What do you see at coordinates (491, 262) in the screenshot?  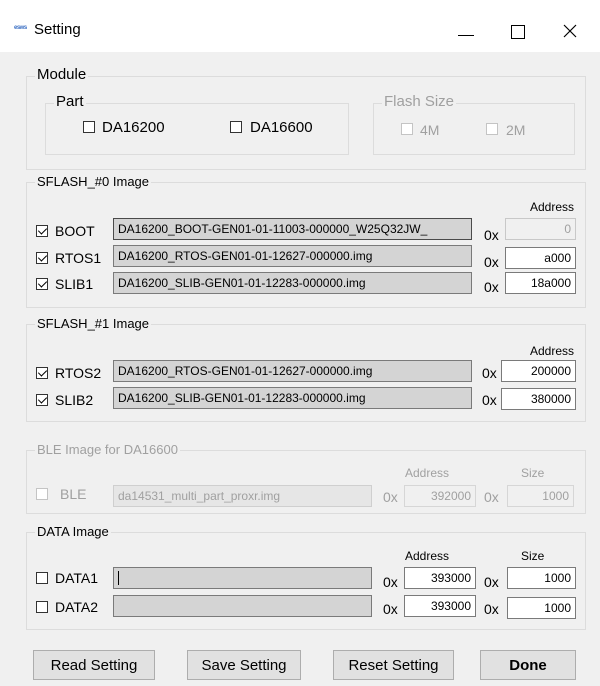 I see `rtos1-hex-prefix: 0x` at bounding box center [491, 262].